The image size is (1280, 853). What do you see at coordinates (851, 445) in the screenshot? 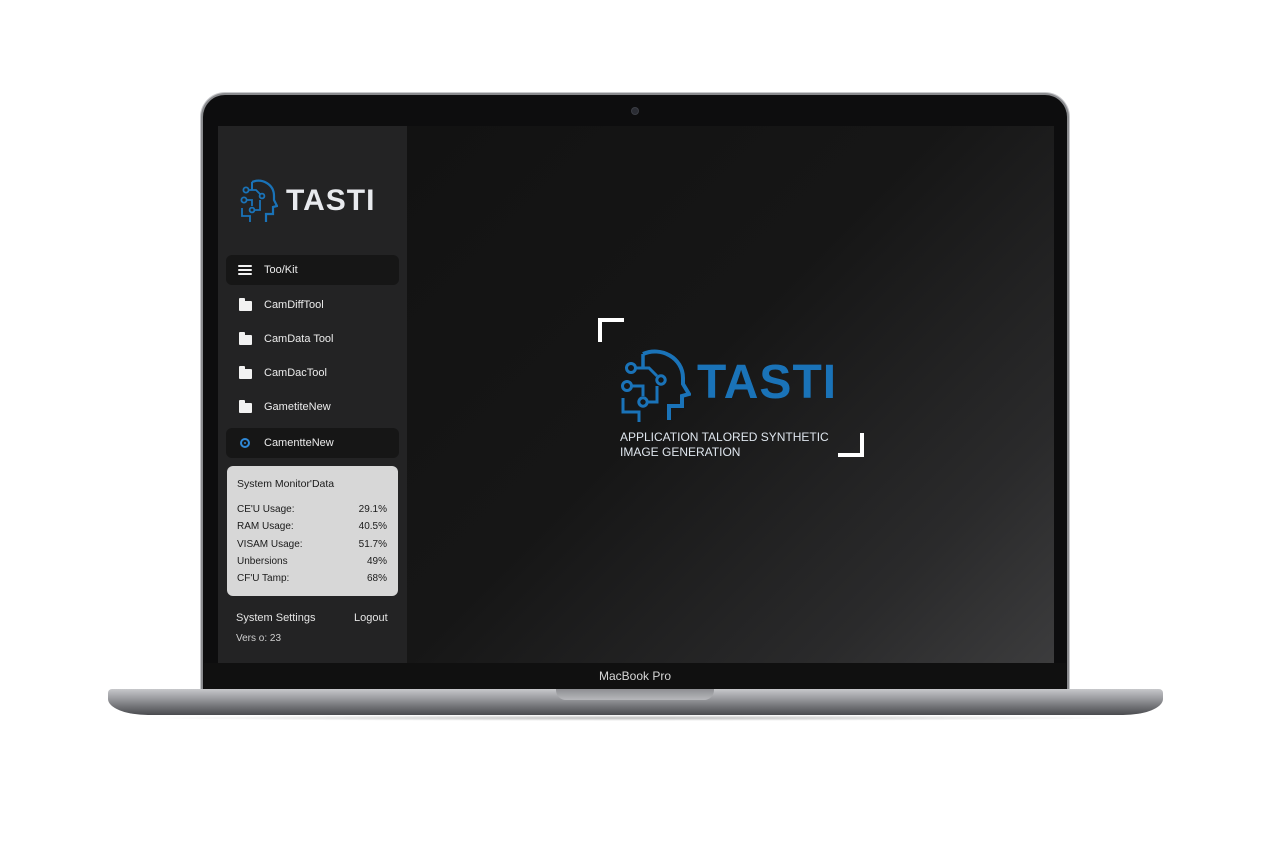
I see `corner-bracket-bottom-right` at bounding box center [851, 445].